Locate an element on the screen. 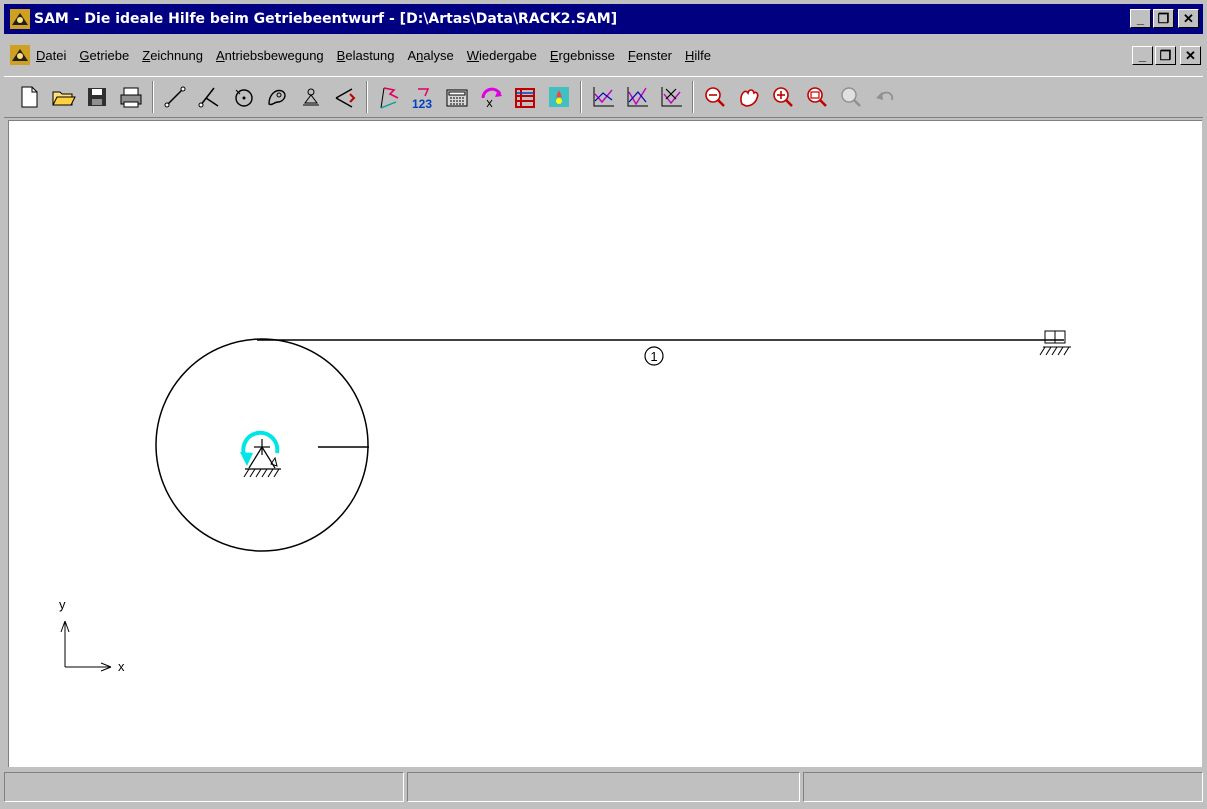 This screenshot has height=809, width=1207. new-file-button is located at coordinates (29, 97).